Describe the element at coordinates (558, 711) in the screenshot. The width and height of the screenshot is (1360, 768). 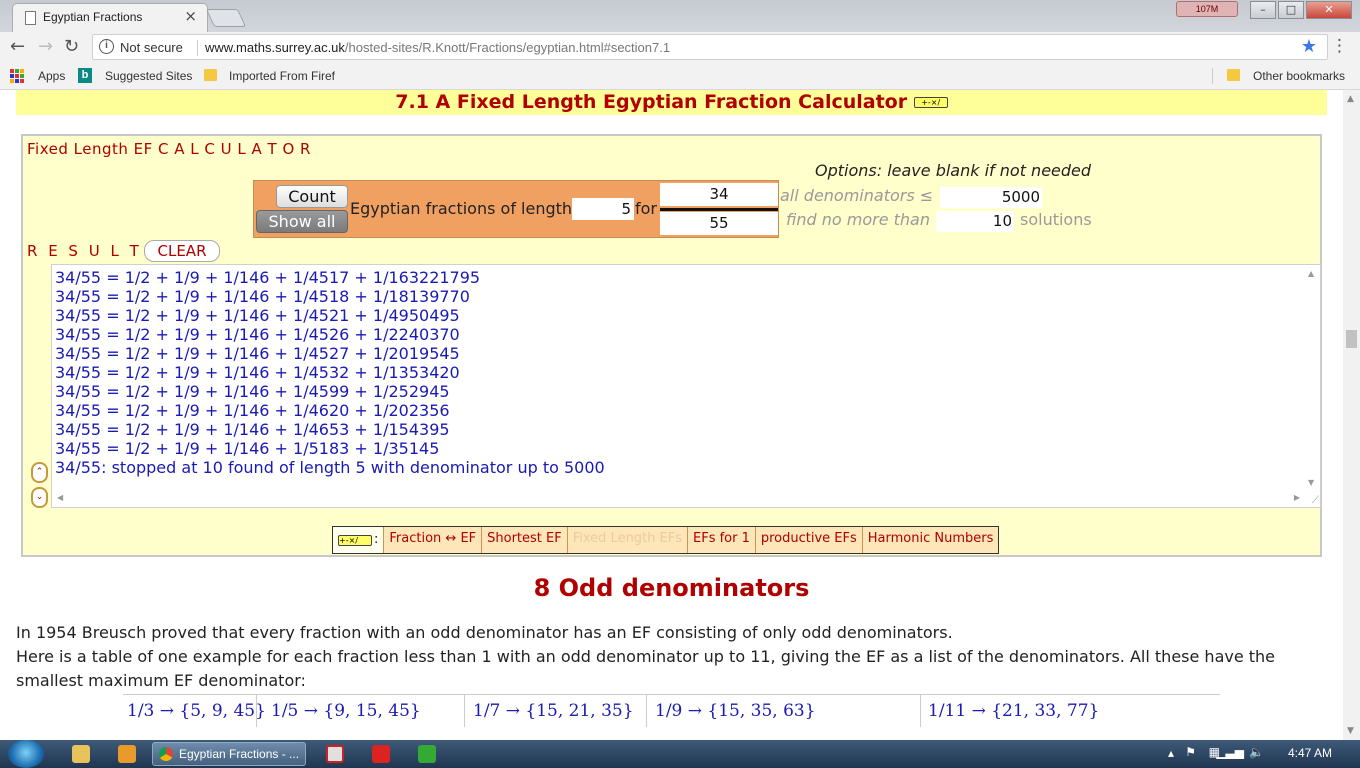
I see `table-cell: 1/7 → {15, 21, 35}` at that location.